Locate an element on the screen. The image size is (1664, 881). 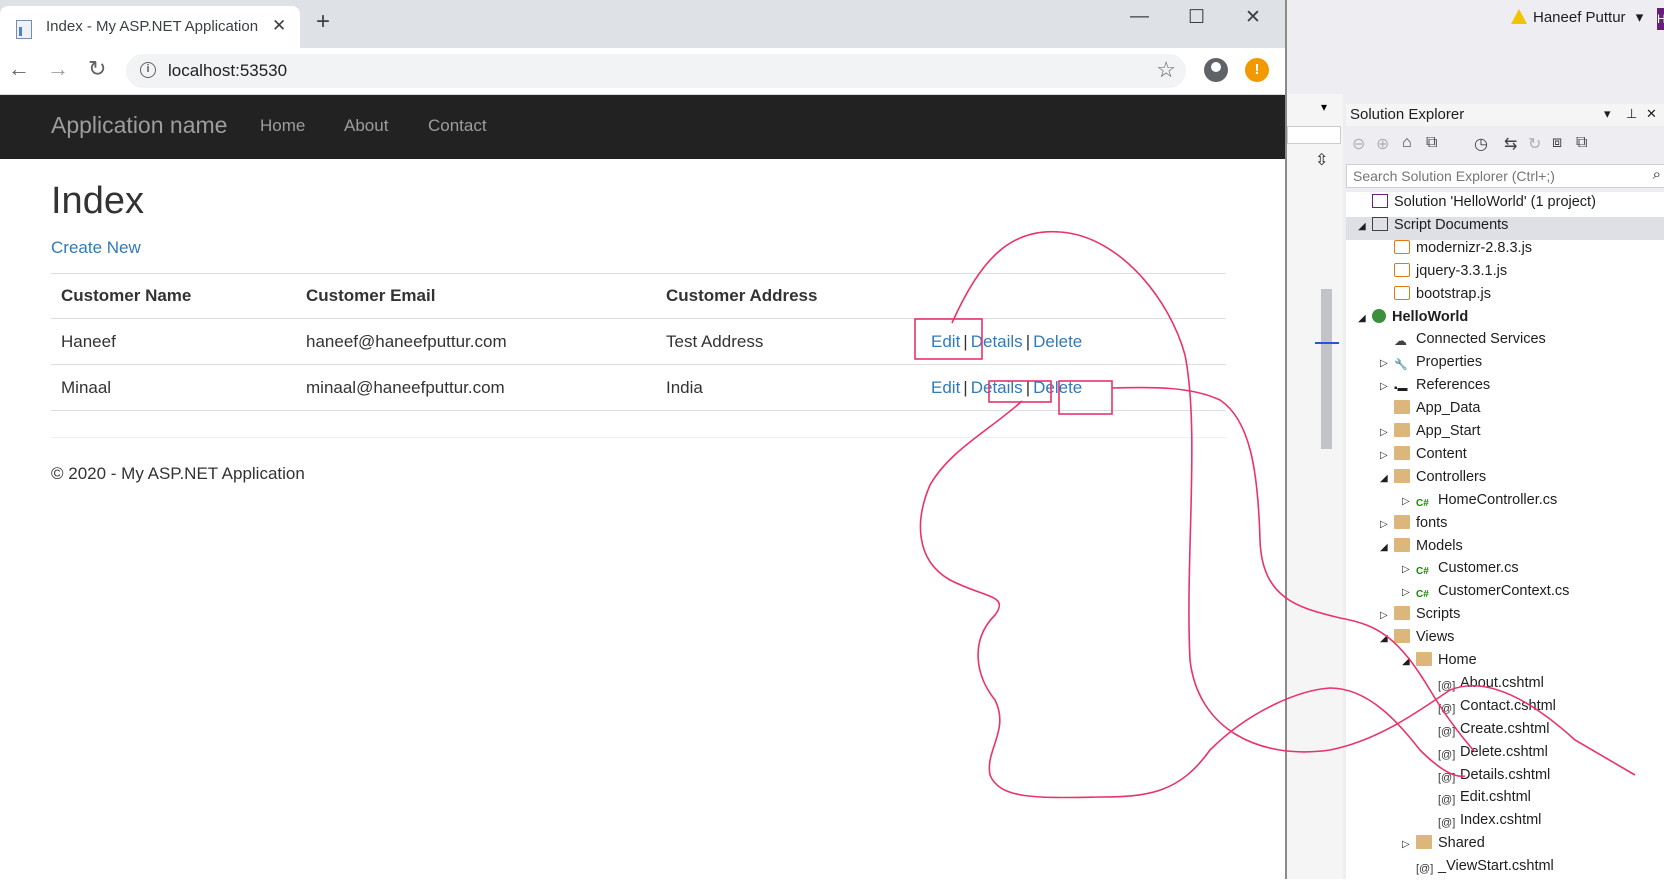
tree-node: ▷ Content is located at coordinates (1423, 457).